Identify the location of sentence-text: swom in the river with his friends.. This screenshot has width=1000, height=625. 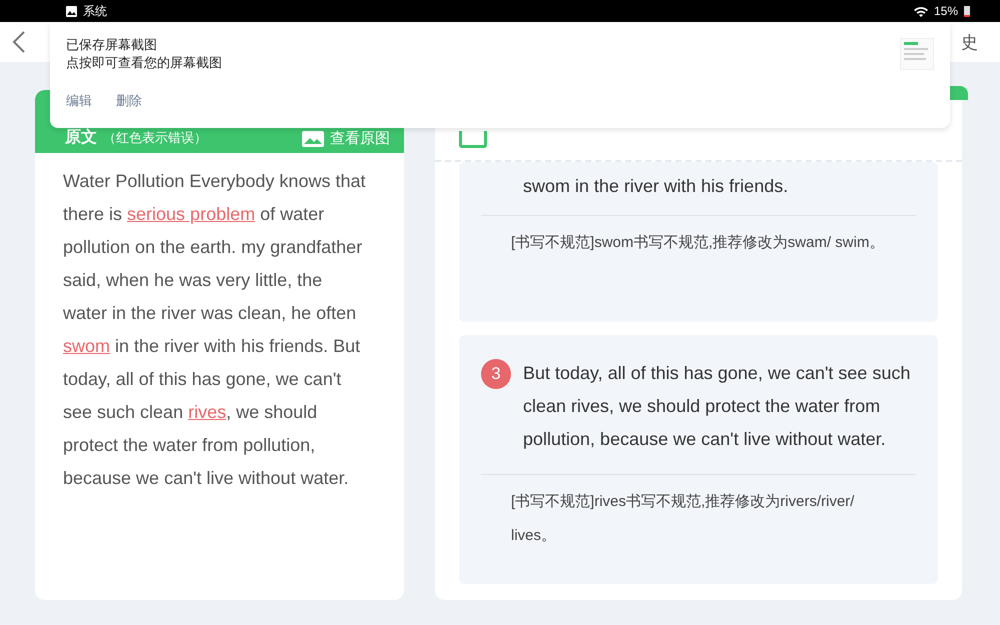
(655, 186).